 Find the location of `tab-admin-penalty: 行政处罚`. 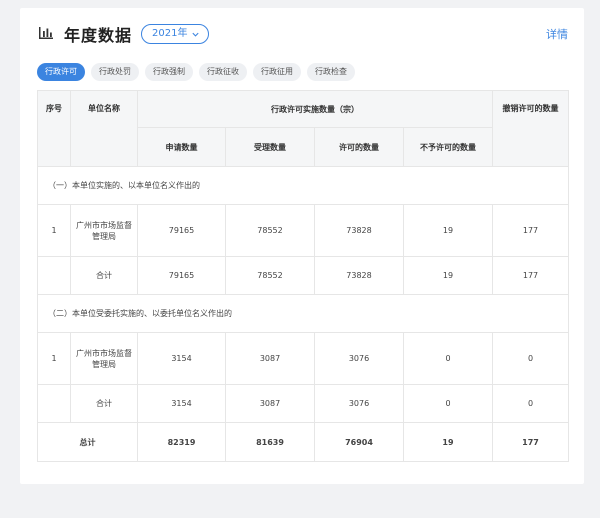

tab-admin-penalty: 行政处罚 is located at coordinates (115, 72).